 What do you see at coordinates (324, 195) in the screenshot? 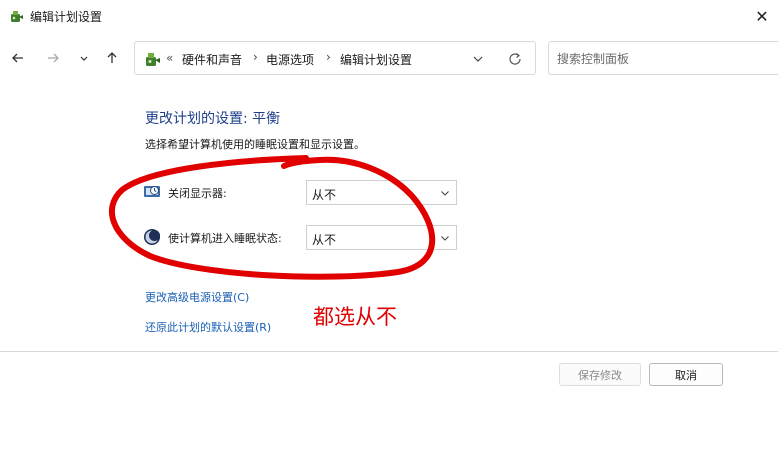
I see `turn-off-display-value: 从不` at bounding box center [324, 195].